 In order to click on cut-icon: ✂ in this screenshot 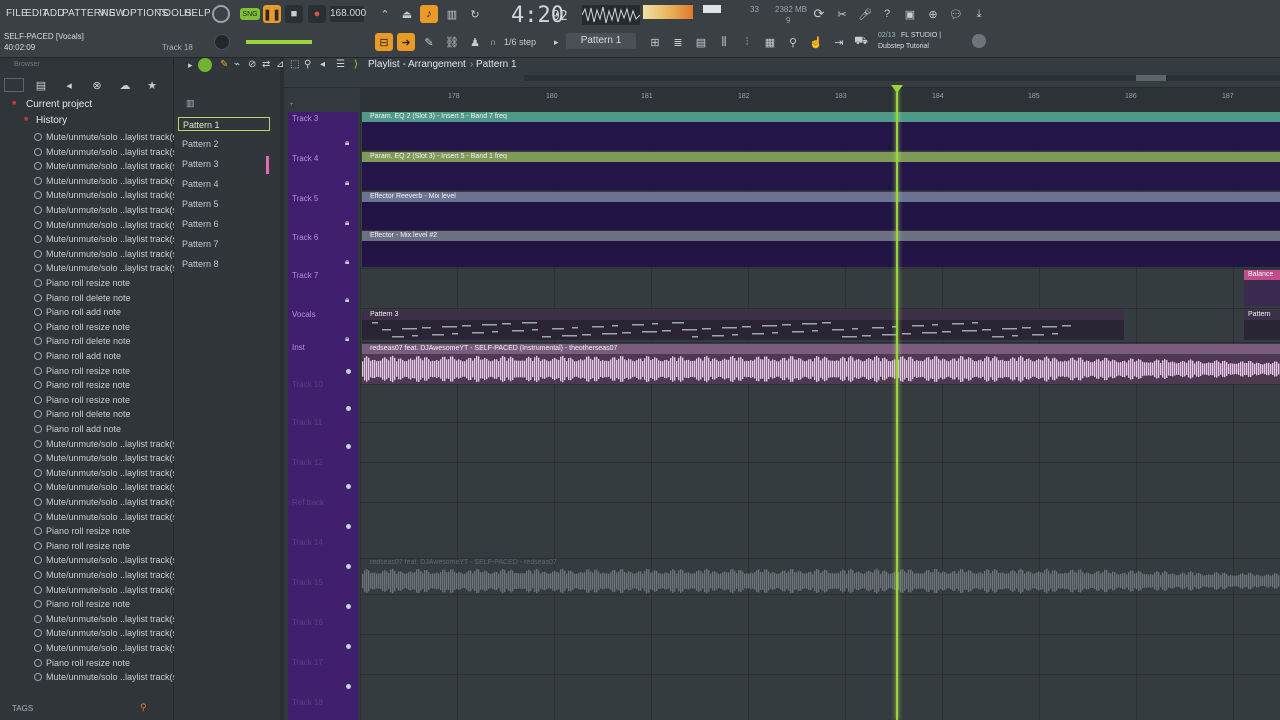, I will do `click(842, 14)`.